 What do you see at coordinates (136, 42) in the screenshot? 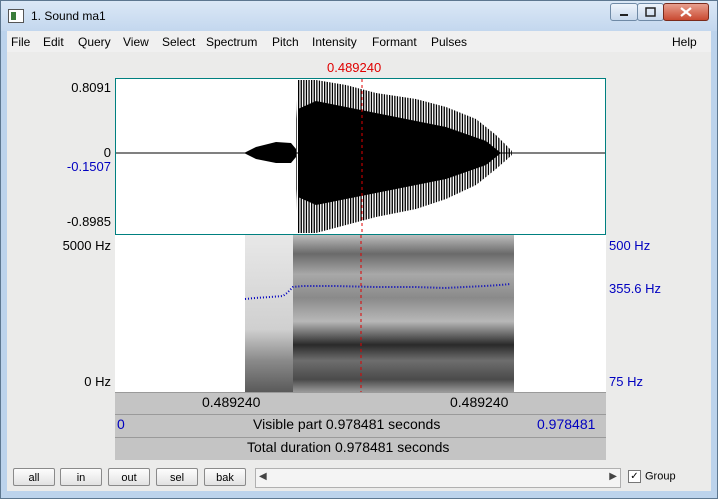
I see `menu-view: View` at bounding box center [136, 42].